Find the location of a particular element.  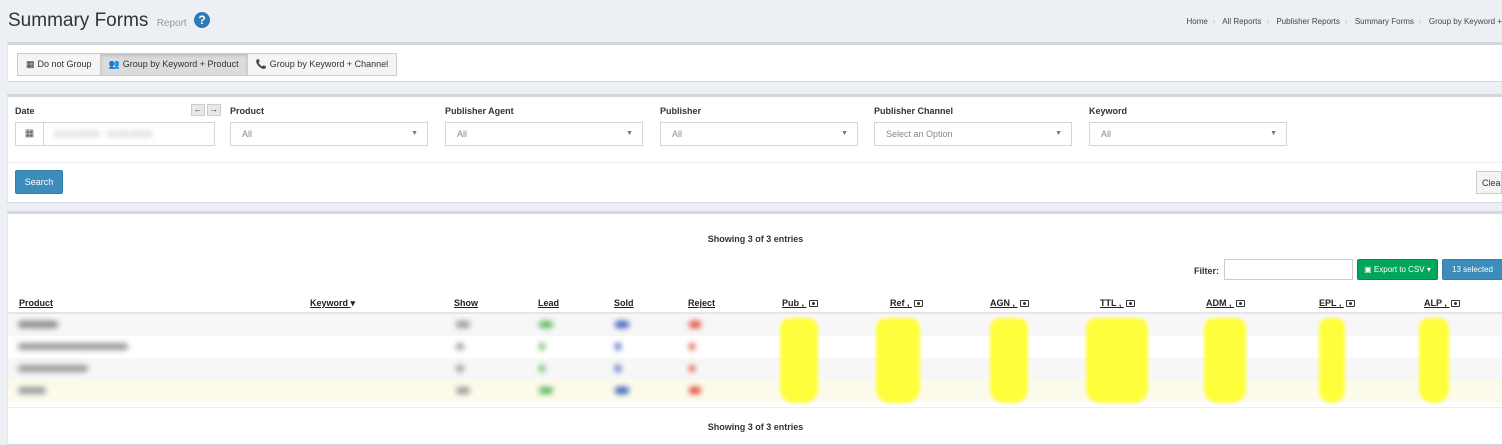

breadcrumb-all-reports: All Reports is located at coordinates (1241, 21).